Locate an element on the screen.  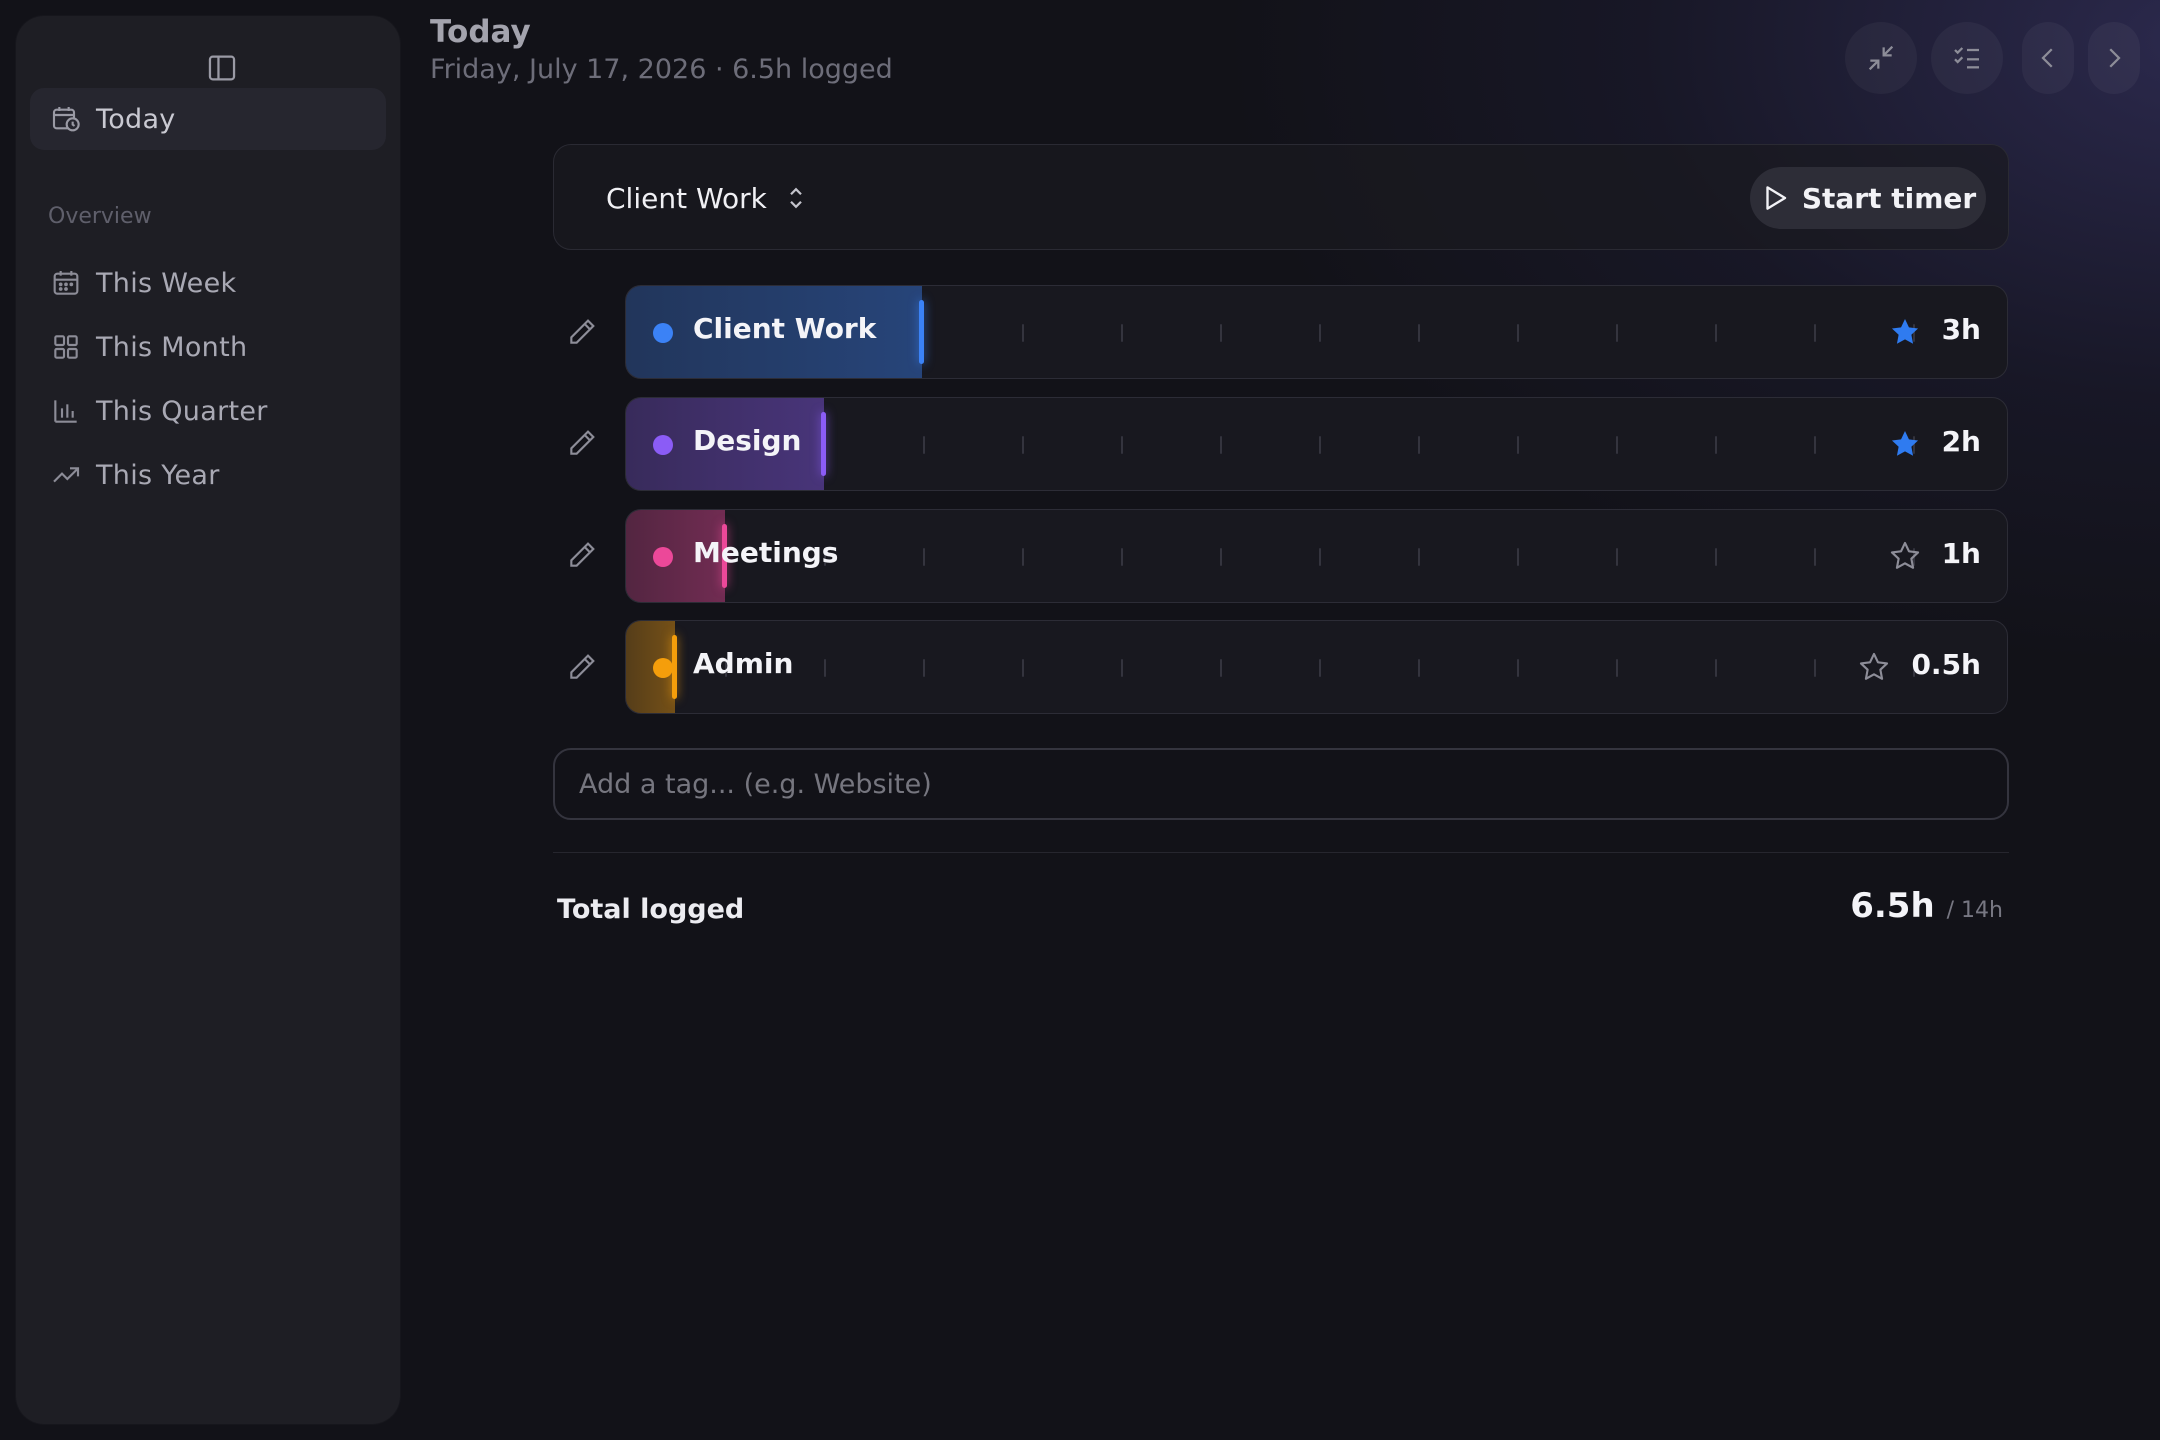
sidebar-item-this-month: This Month is located at coordinates (208, 347).